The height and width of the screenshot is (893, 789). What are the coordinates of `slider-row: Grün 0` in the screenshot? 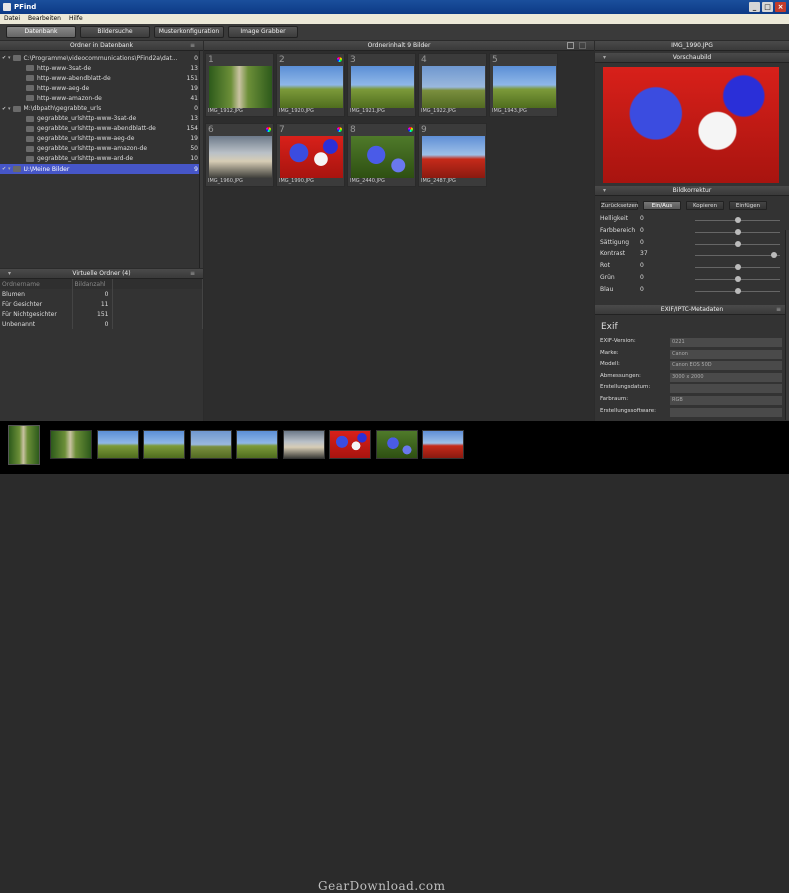 It's located at (690, 279).